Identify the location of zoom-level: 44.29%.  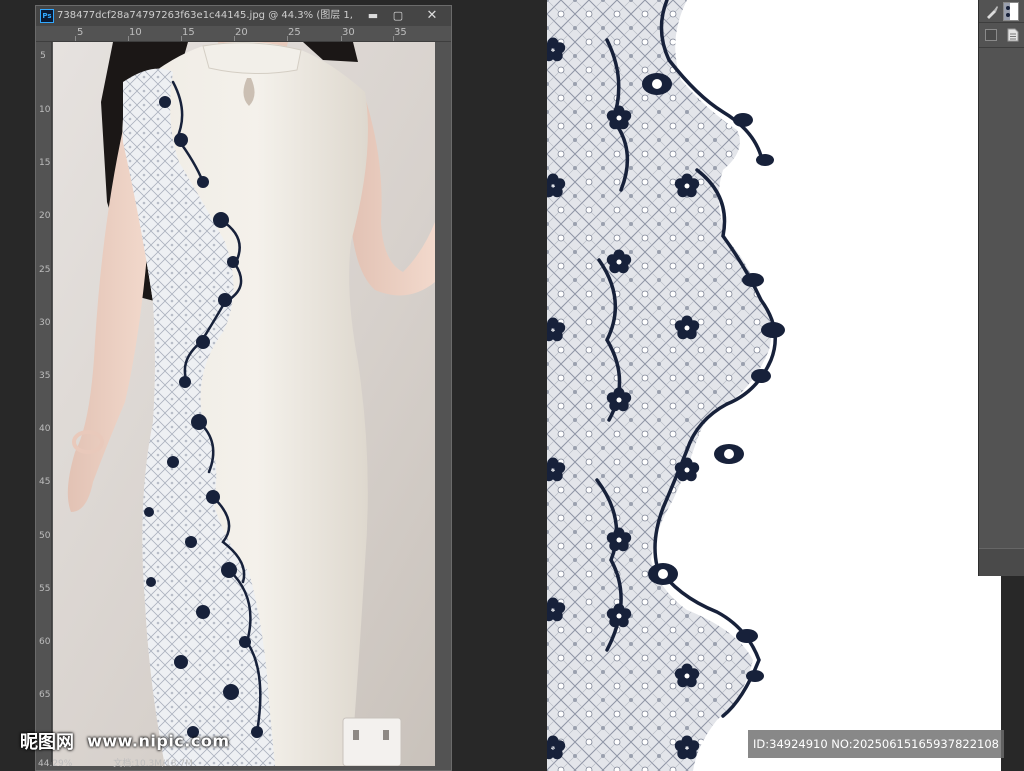
(55, 764).